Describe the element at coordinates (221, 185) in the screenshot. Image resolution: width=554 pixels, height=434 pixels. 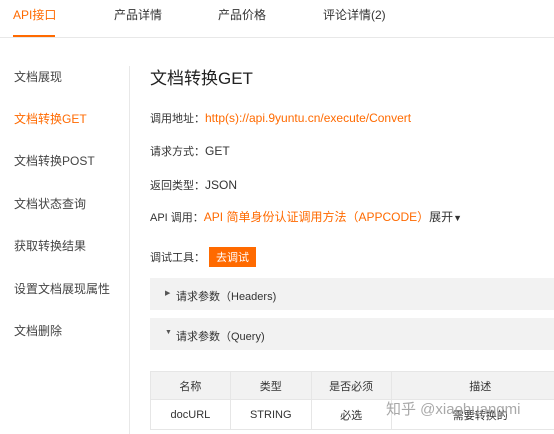
I see `return-type-value: JSON` at that location.